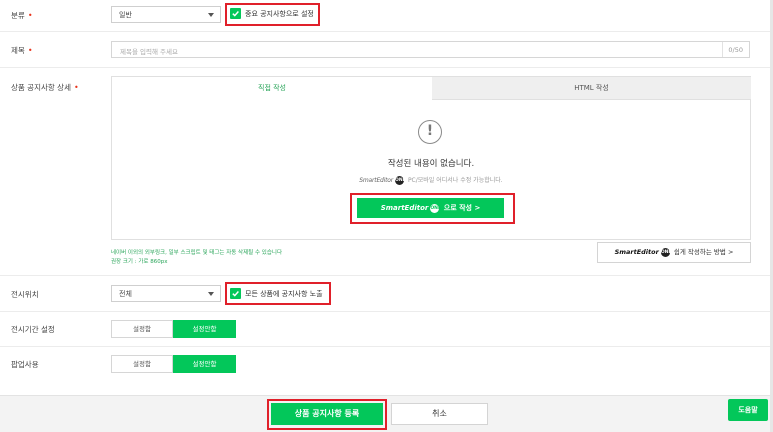 Image resolution: width=773 pixels, height=432 pixels. What do you see at coordinates (431, 180) in the screenshot?
I see `editor-info: SmartEditor ONE PC/모바일 어디서나 수정 가능합니다.` at bounding box center [431, 180].